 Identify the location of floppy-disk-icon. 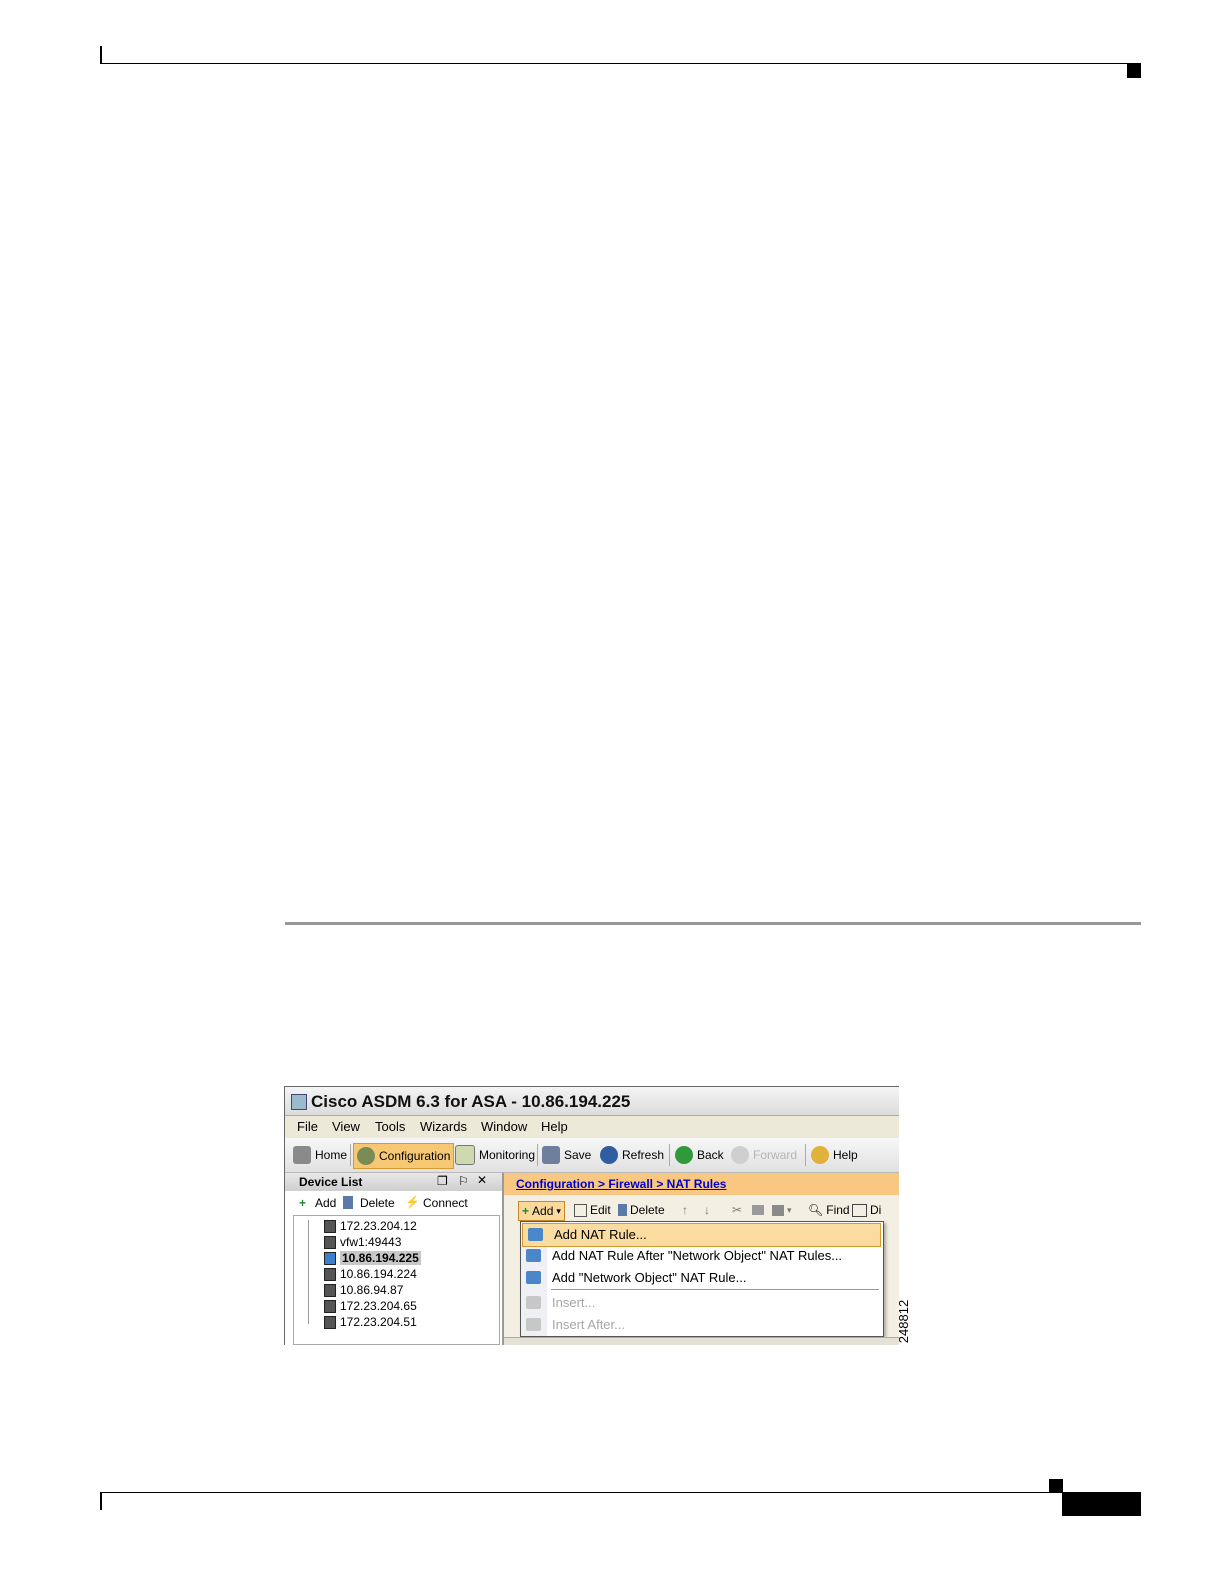
(551, 1155).